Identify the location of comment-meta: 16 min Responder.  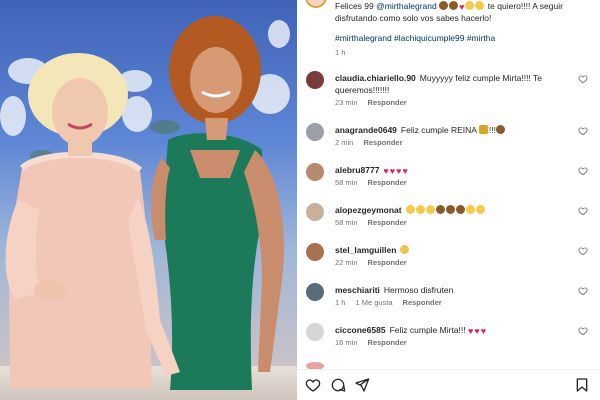
(376, 342).